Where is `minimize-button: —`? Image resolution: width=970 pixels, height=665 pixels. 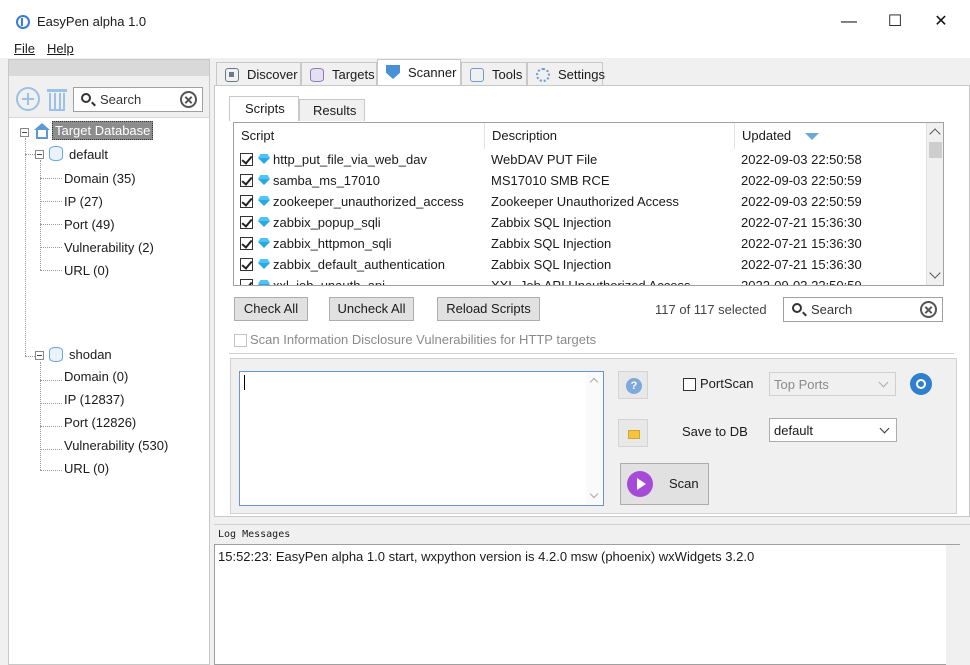
minimize-button: — is located at coordinates (849, 22).